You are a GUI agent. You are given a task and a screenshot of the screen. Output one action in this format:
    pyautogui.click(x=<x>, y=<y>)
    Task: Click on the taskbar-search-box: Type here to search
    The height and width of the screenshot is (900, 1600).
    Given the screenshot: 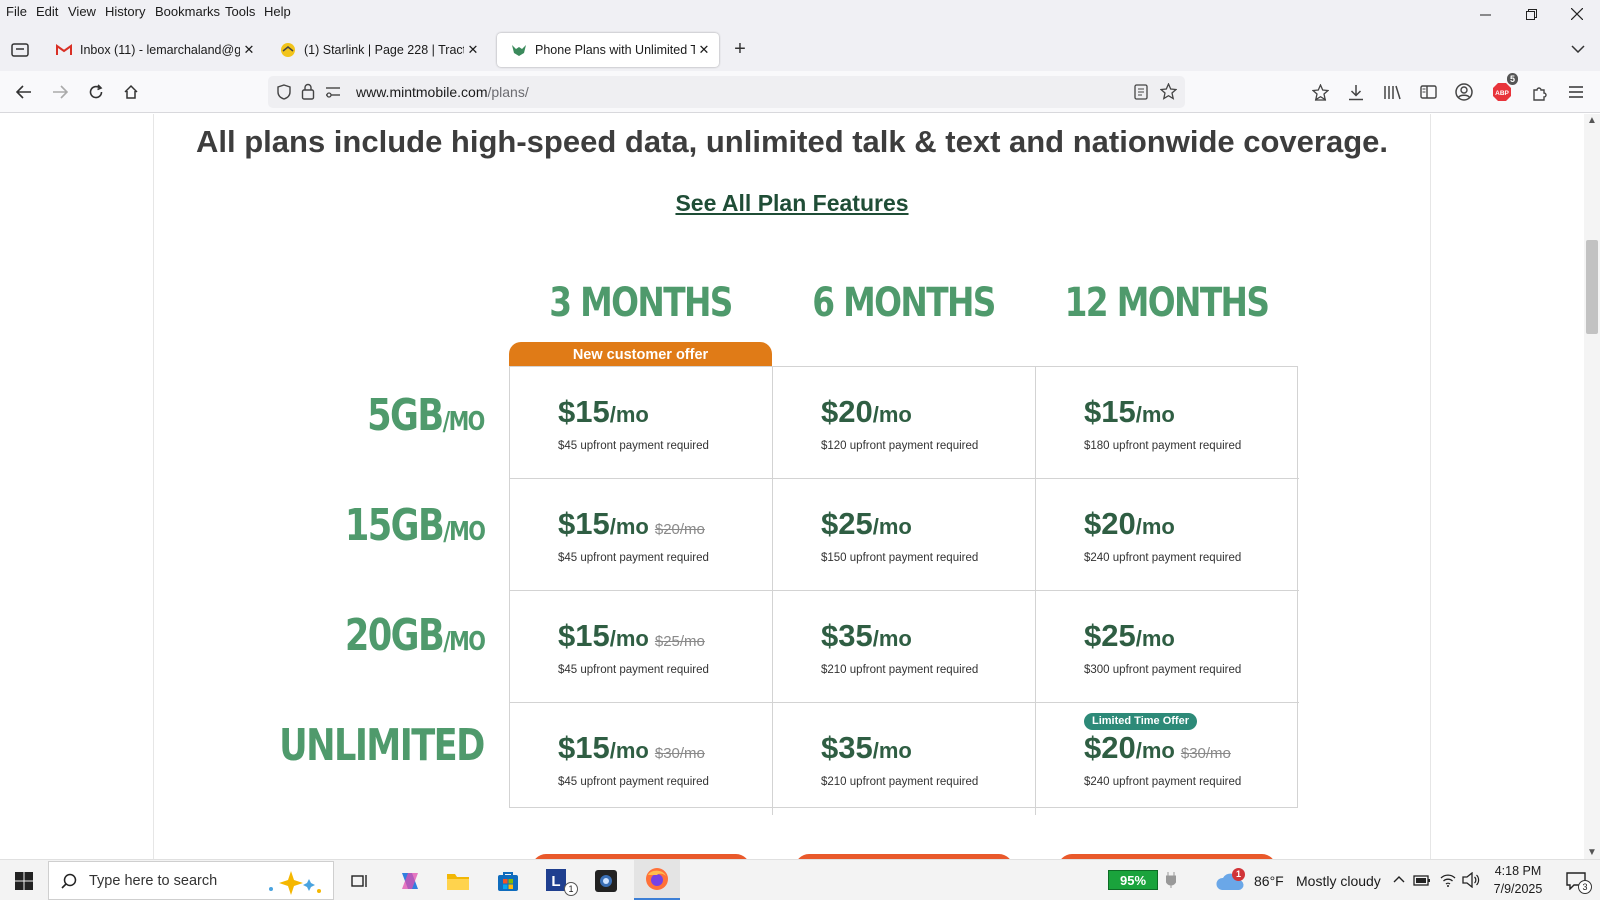 What is the action you would take?
    pyautogui.click(x=191, y=880)
    